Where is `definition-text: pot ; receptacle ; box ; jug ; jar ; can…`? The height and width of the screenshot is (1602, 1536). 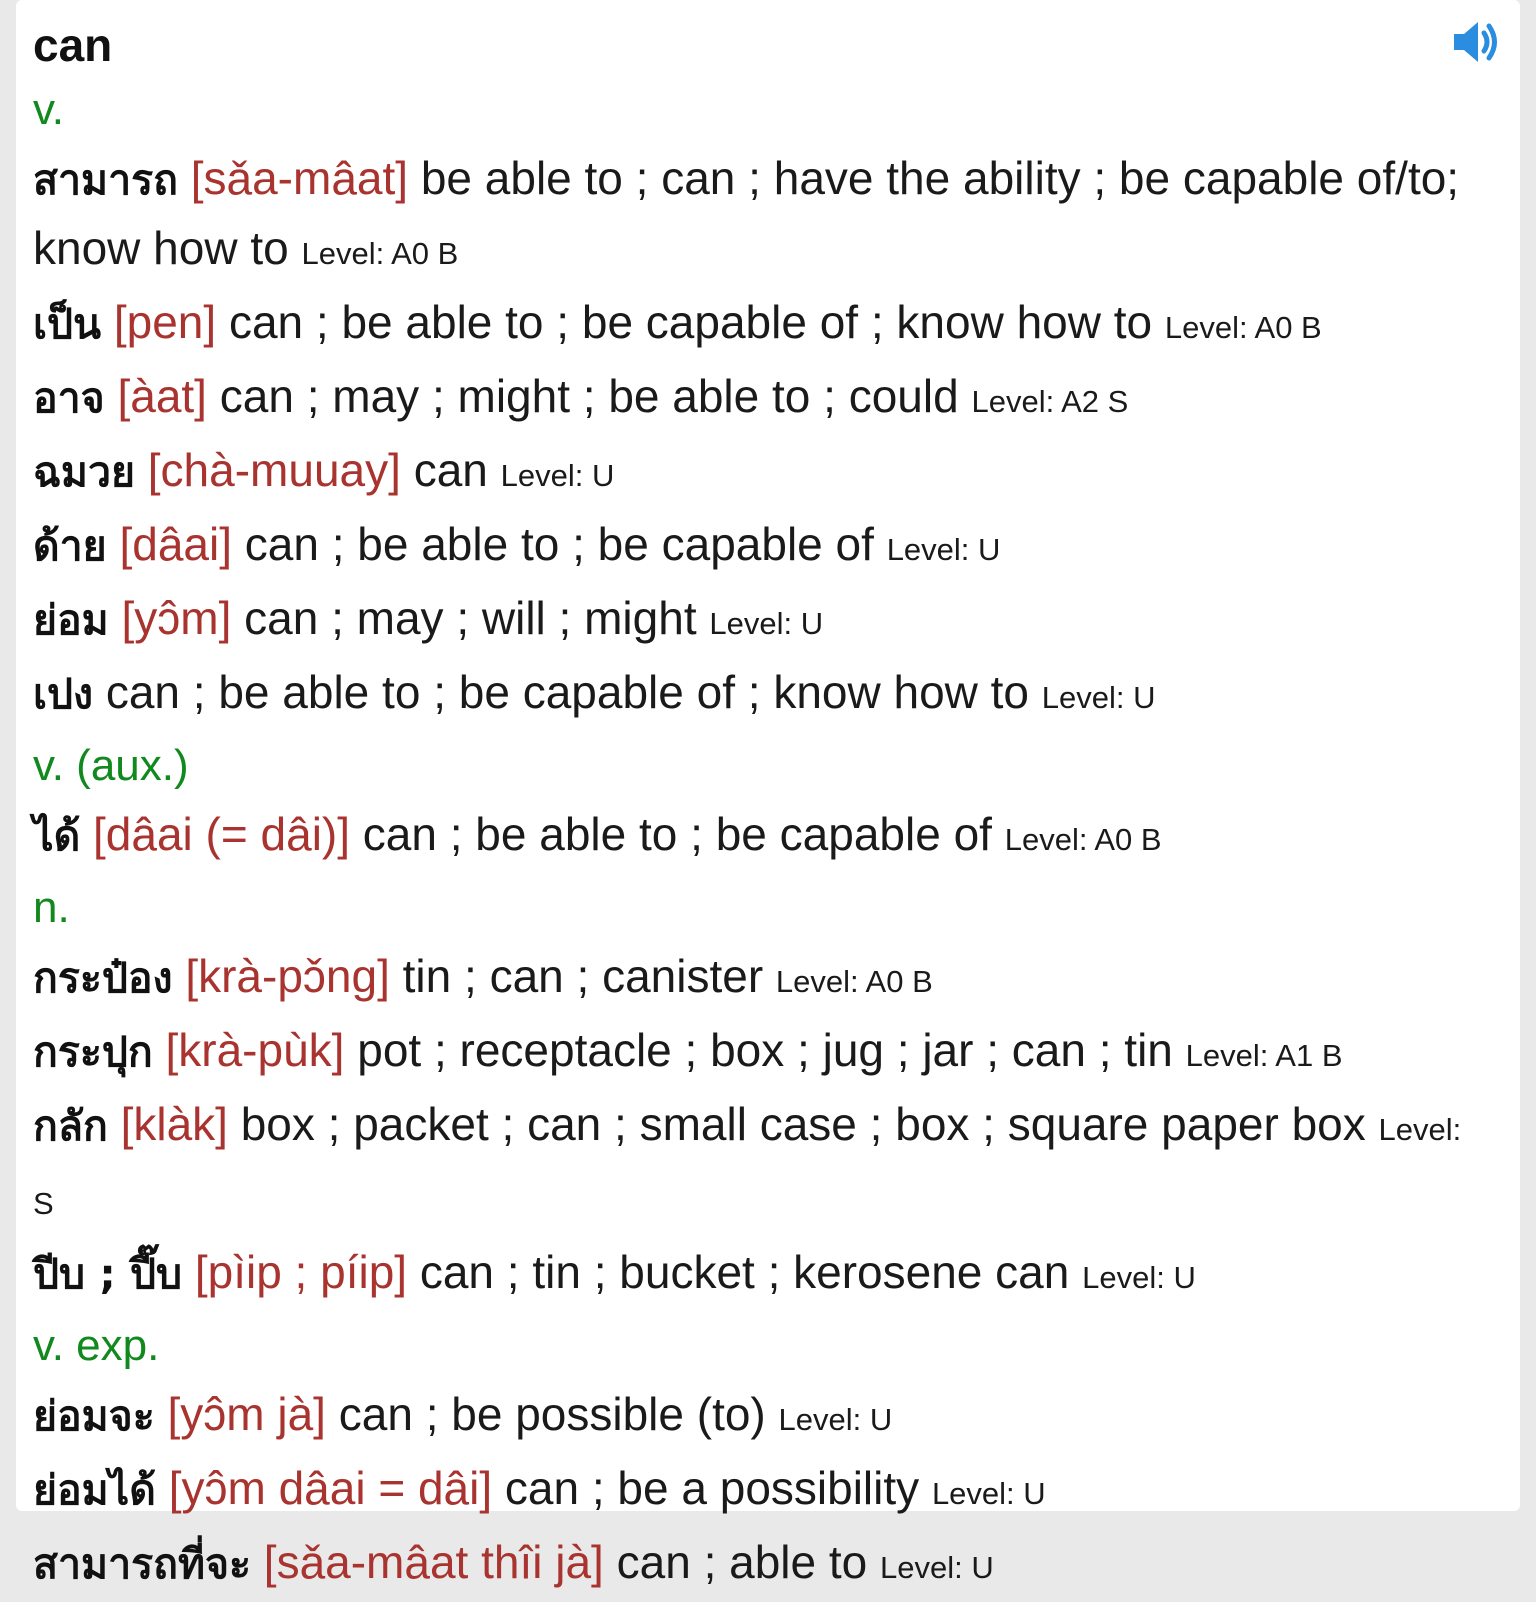
definition-text: pot ; receptacle ; box ; jug ; jar ; can… is located at coordinates (765, 1050).